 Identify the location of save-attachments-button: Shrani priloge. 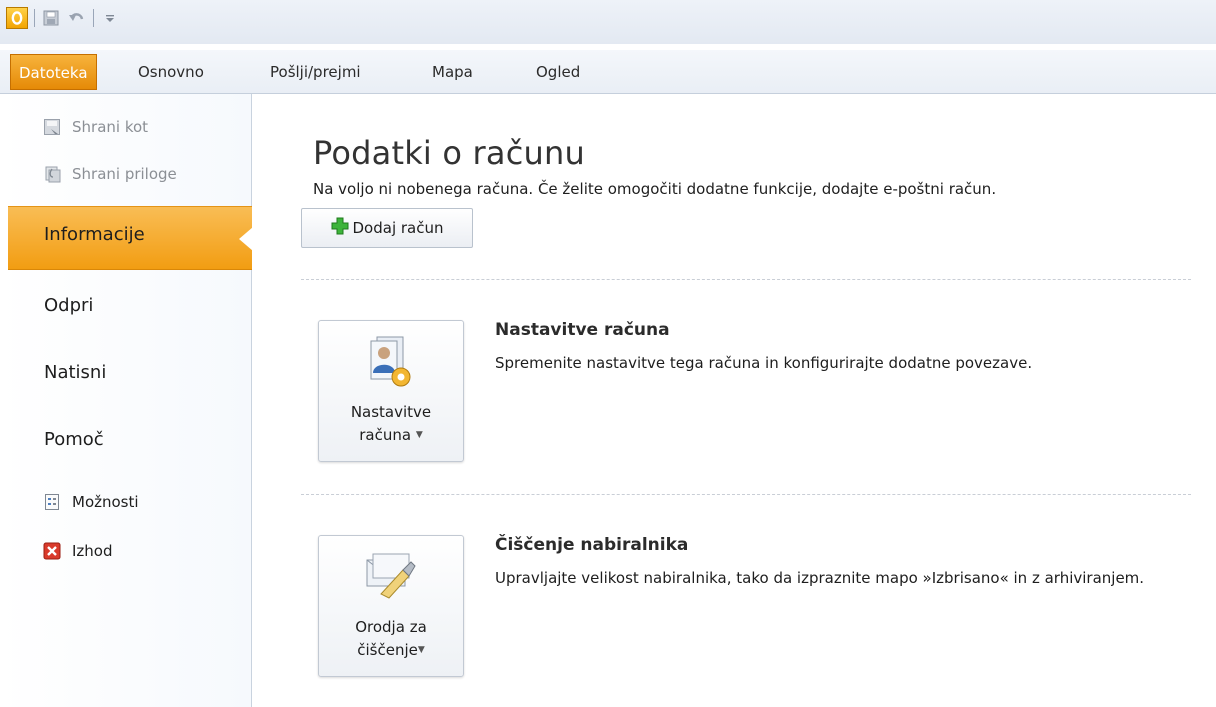
(109, 174).